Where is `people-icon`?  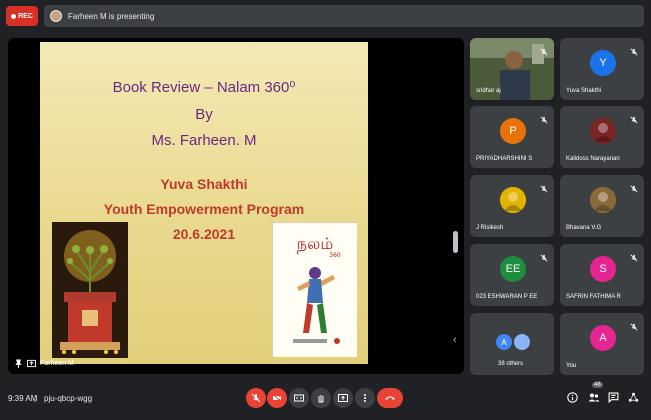
people-icon is located at coordinates (593, 397).